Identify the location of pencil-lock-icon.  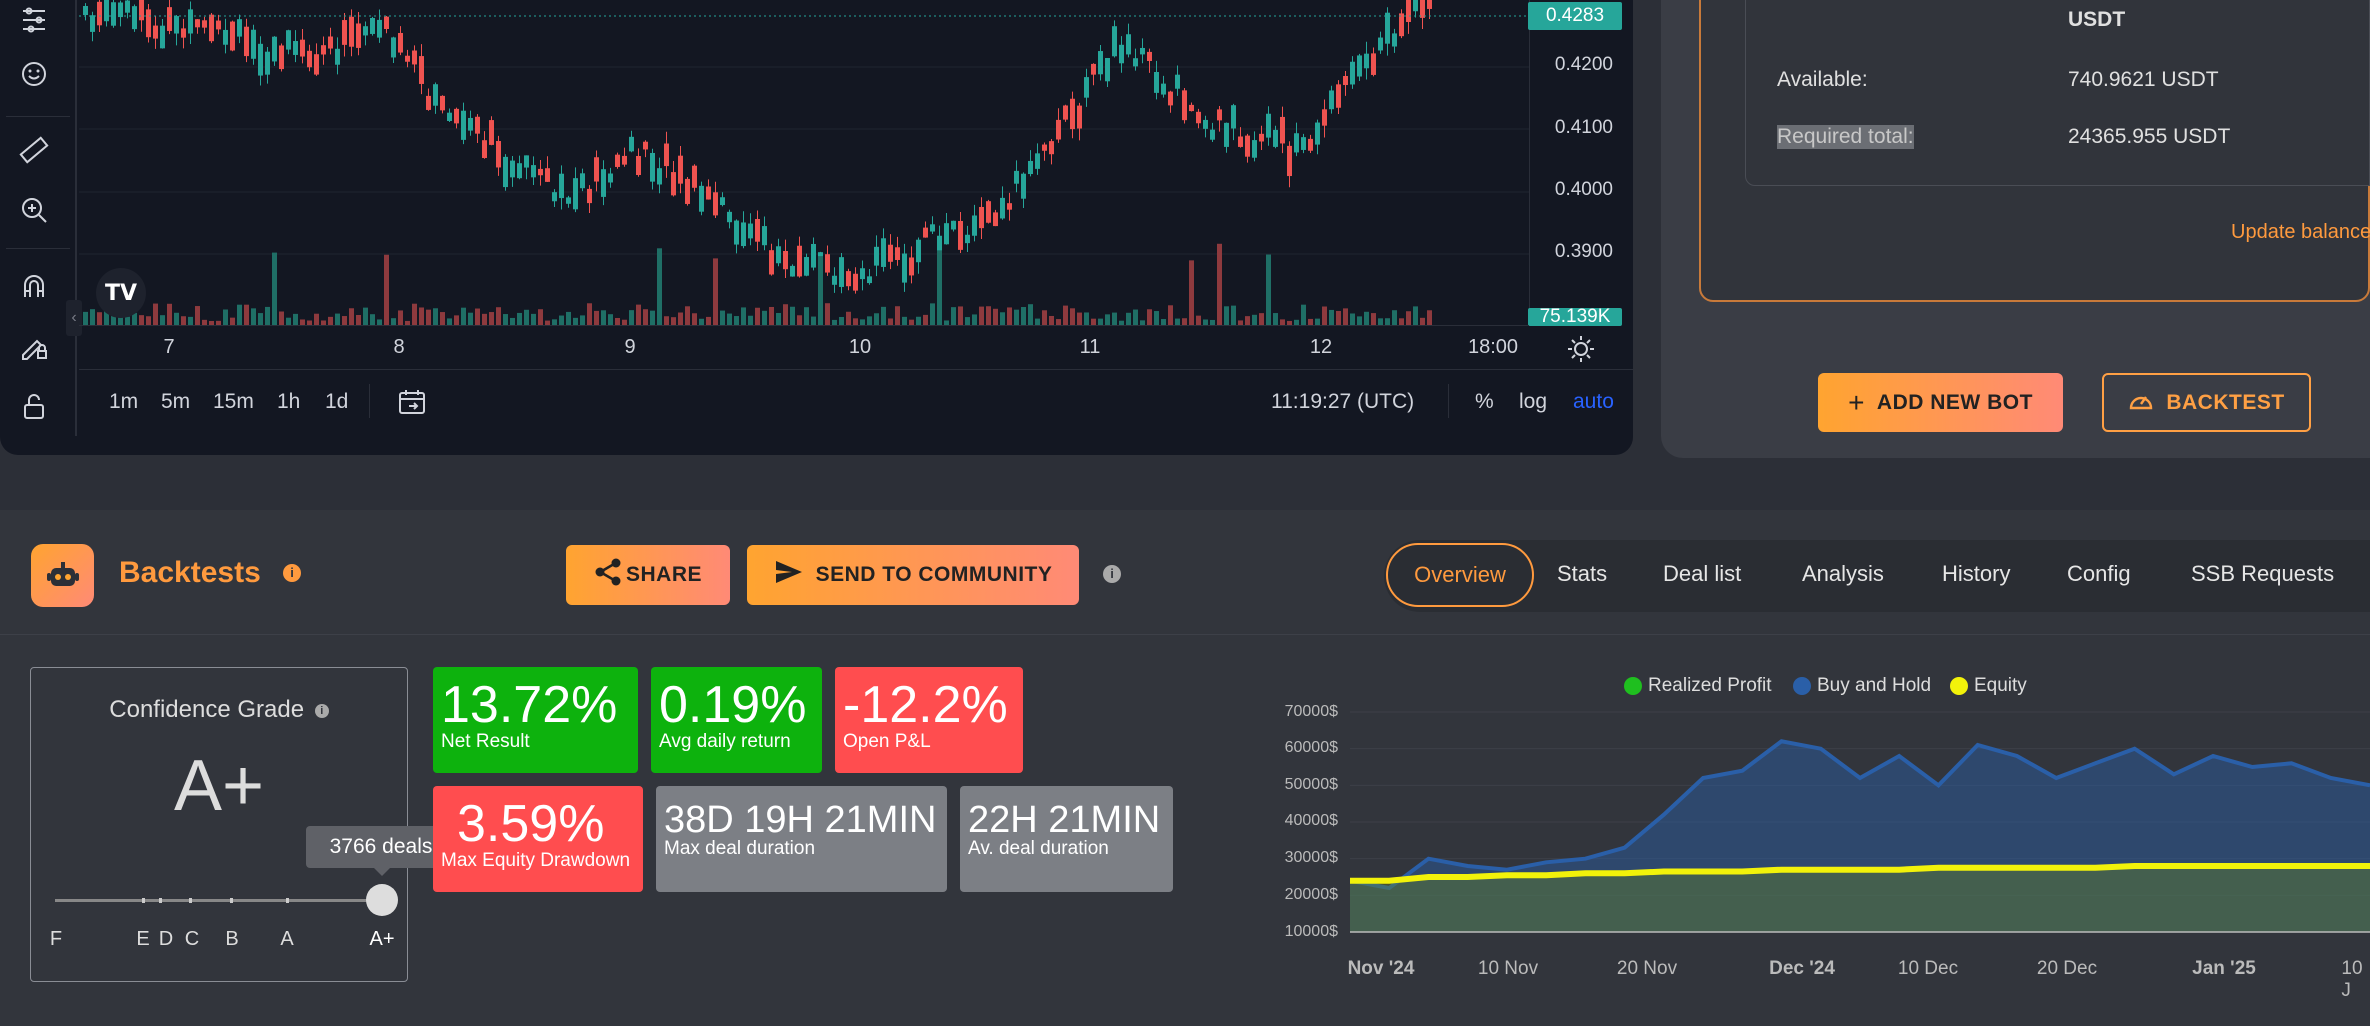
(34, 346).